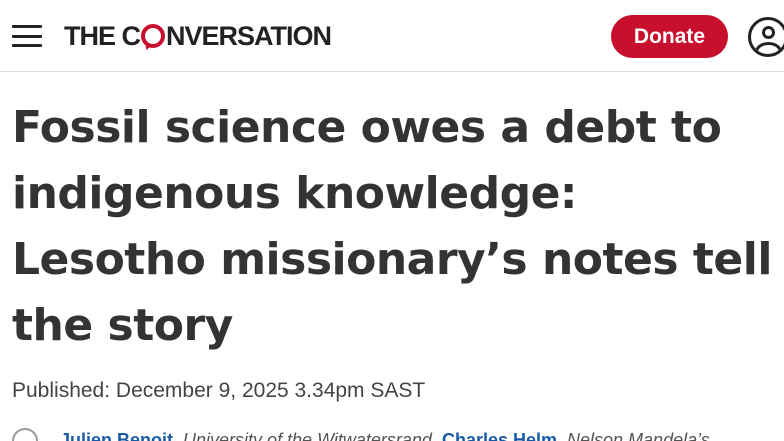 This screenshot has height=441, width=784. What do you see at coordinates (768, 48) in the screenshot?
I see `account-icon-body` at bounding box center [768, 48].